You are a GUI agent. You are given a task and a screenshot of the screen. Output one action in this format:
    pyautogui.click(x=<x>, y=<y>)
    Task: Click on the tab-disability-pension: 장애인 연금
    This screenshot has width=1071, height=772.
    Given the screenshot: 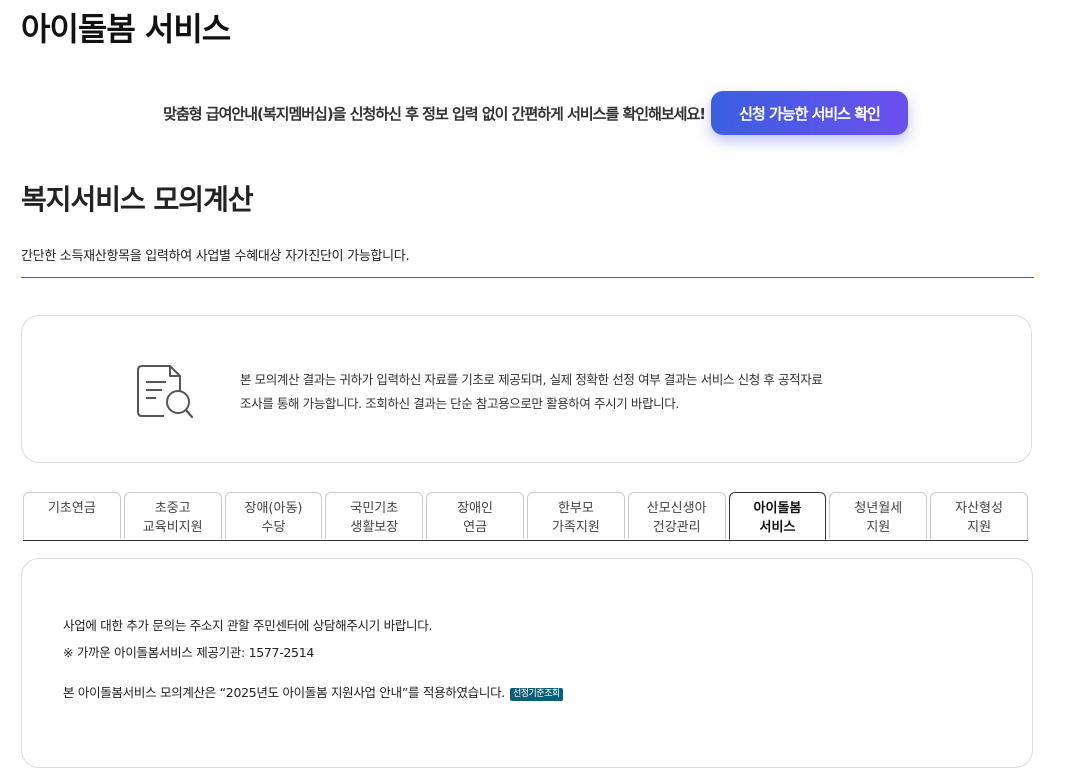 What is the action you would take?
    pyautogui.click(x=475, y=515)
    